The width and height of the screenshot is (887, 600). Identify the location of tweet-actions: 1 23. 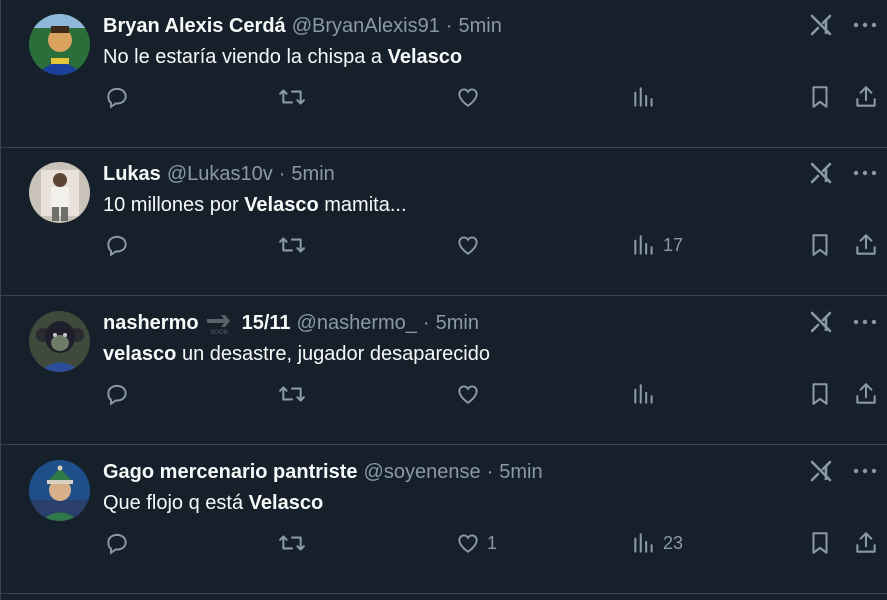
(494, 543).